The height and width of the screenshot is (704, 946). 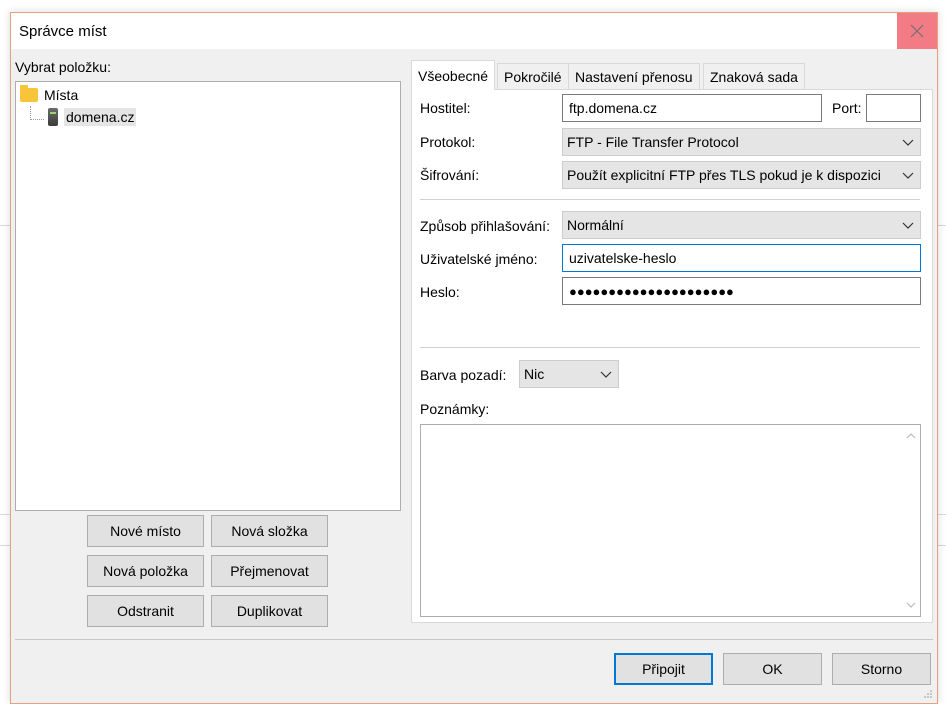 I want to click on background-color-select: Nic, so click(x=569, y=374).